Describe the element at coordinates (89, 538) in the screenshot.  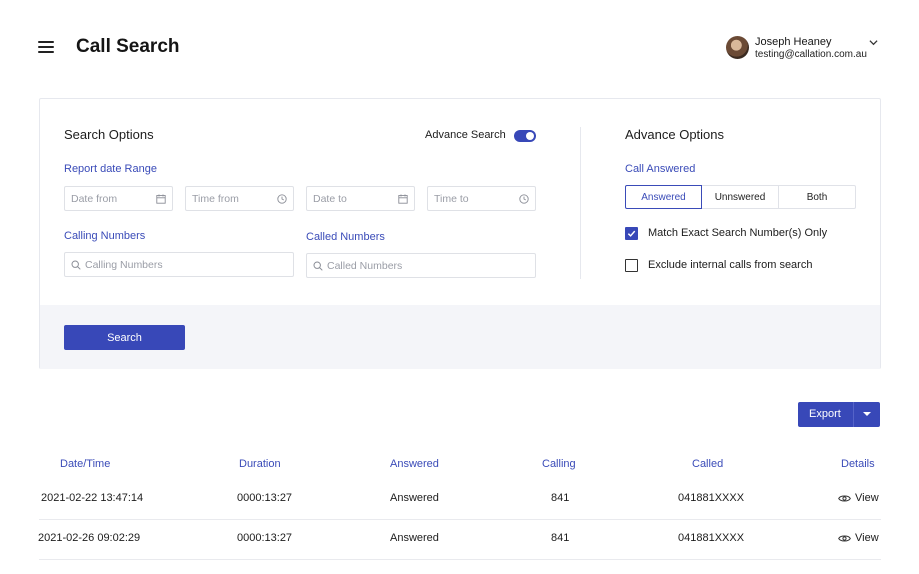
I see `cell-datetime: 2021-02-26 09:02:29` at that location.